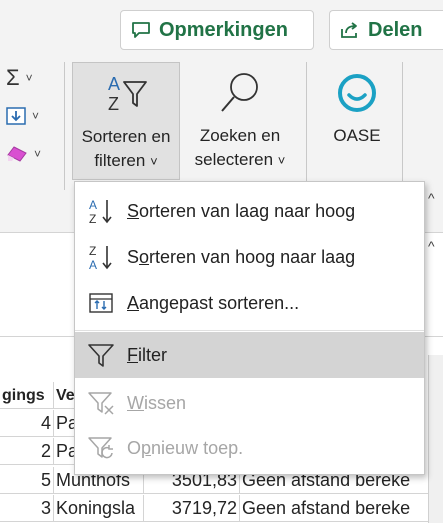 Image resolution: width=443 pixels, height=523 pixels. What do you see at coordinates (101, 211) in the screenshot?
I see `sort-ascending-icon: A Z` at bounding box center [101, 211].